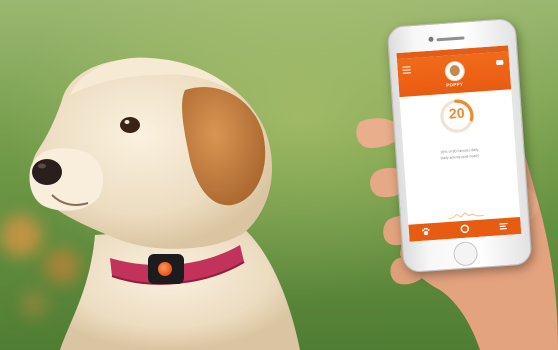 This screenshot has height=350, width=558. I want to click on pet-avatar, so click(455, 71).